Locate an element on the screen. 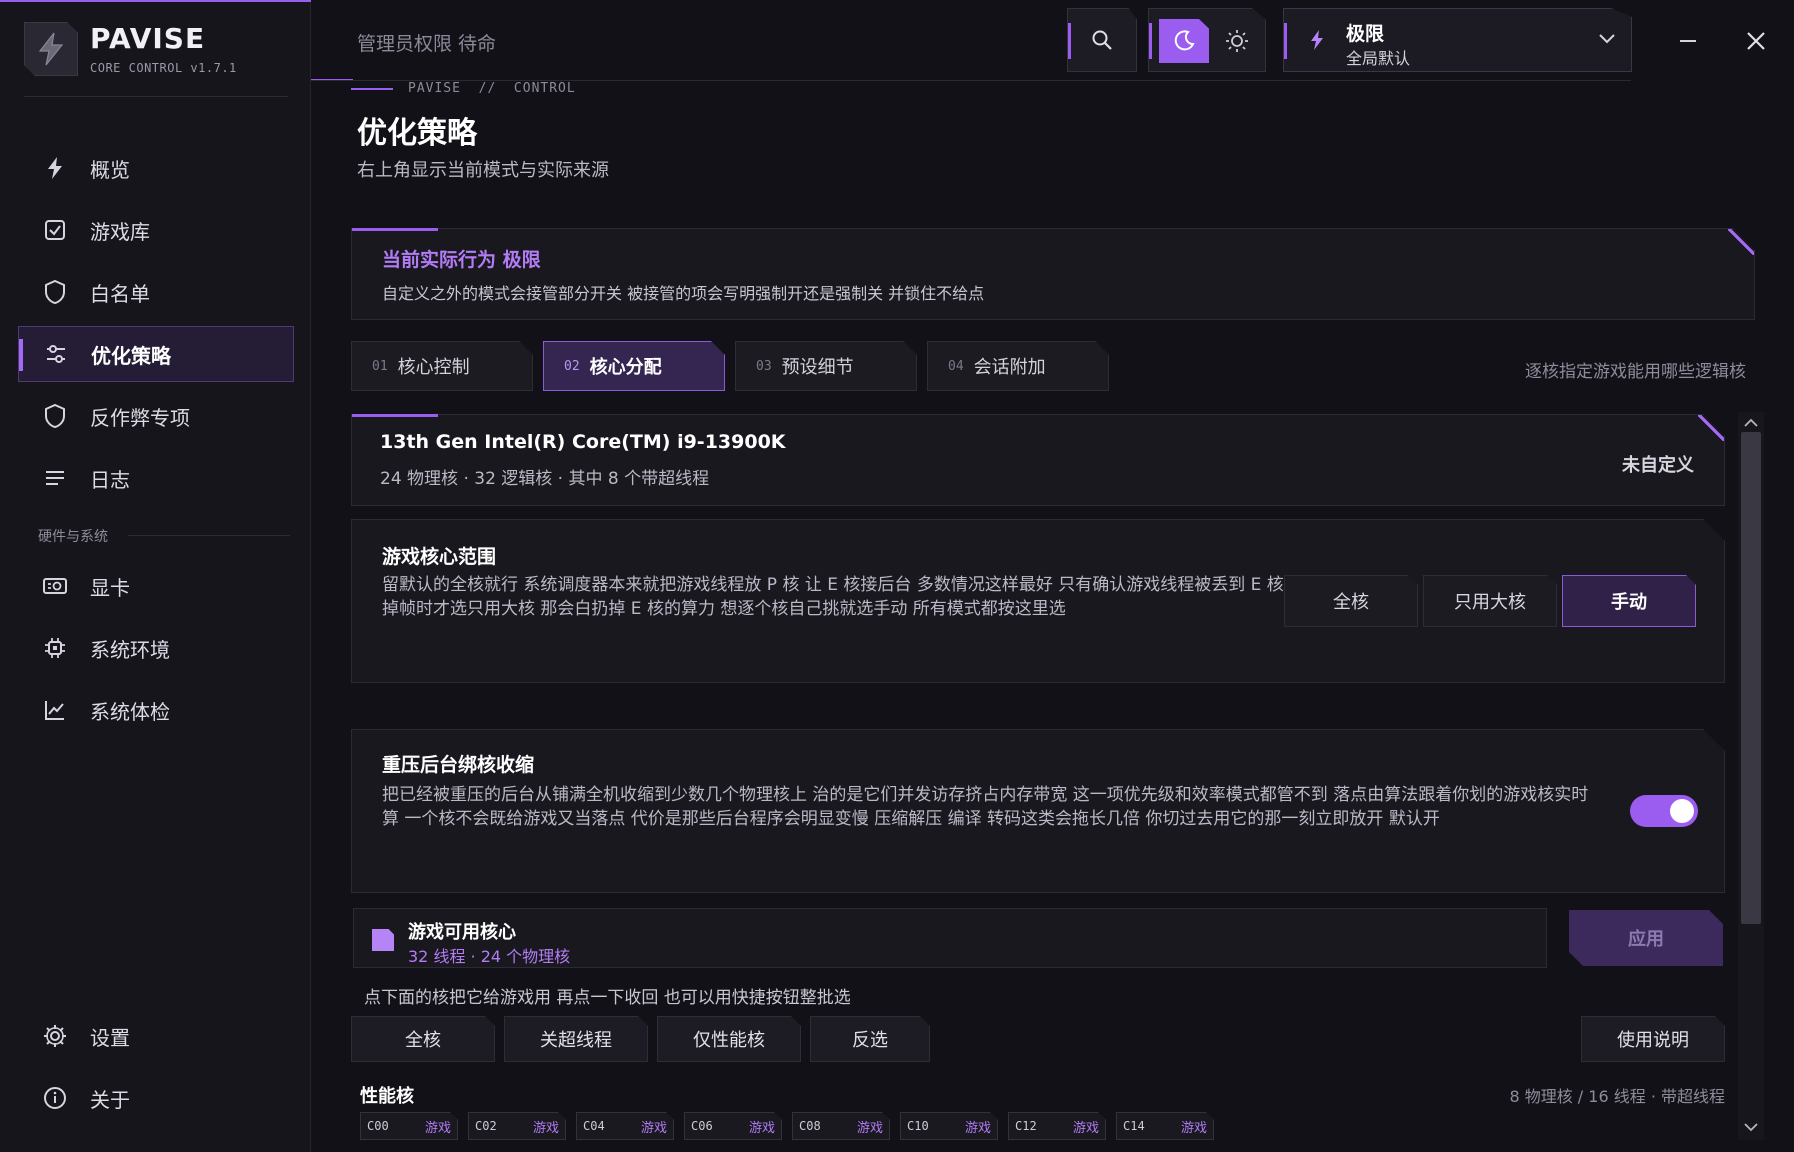 Image resolution: width=1794 pixels, height=1152 pixels. core-chip: C14 游戏 is located at coordinates (1165, 1126).